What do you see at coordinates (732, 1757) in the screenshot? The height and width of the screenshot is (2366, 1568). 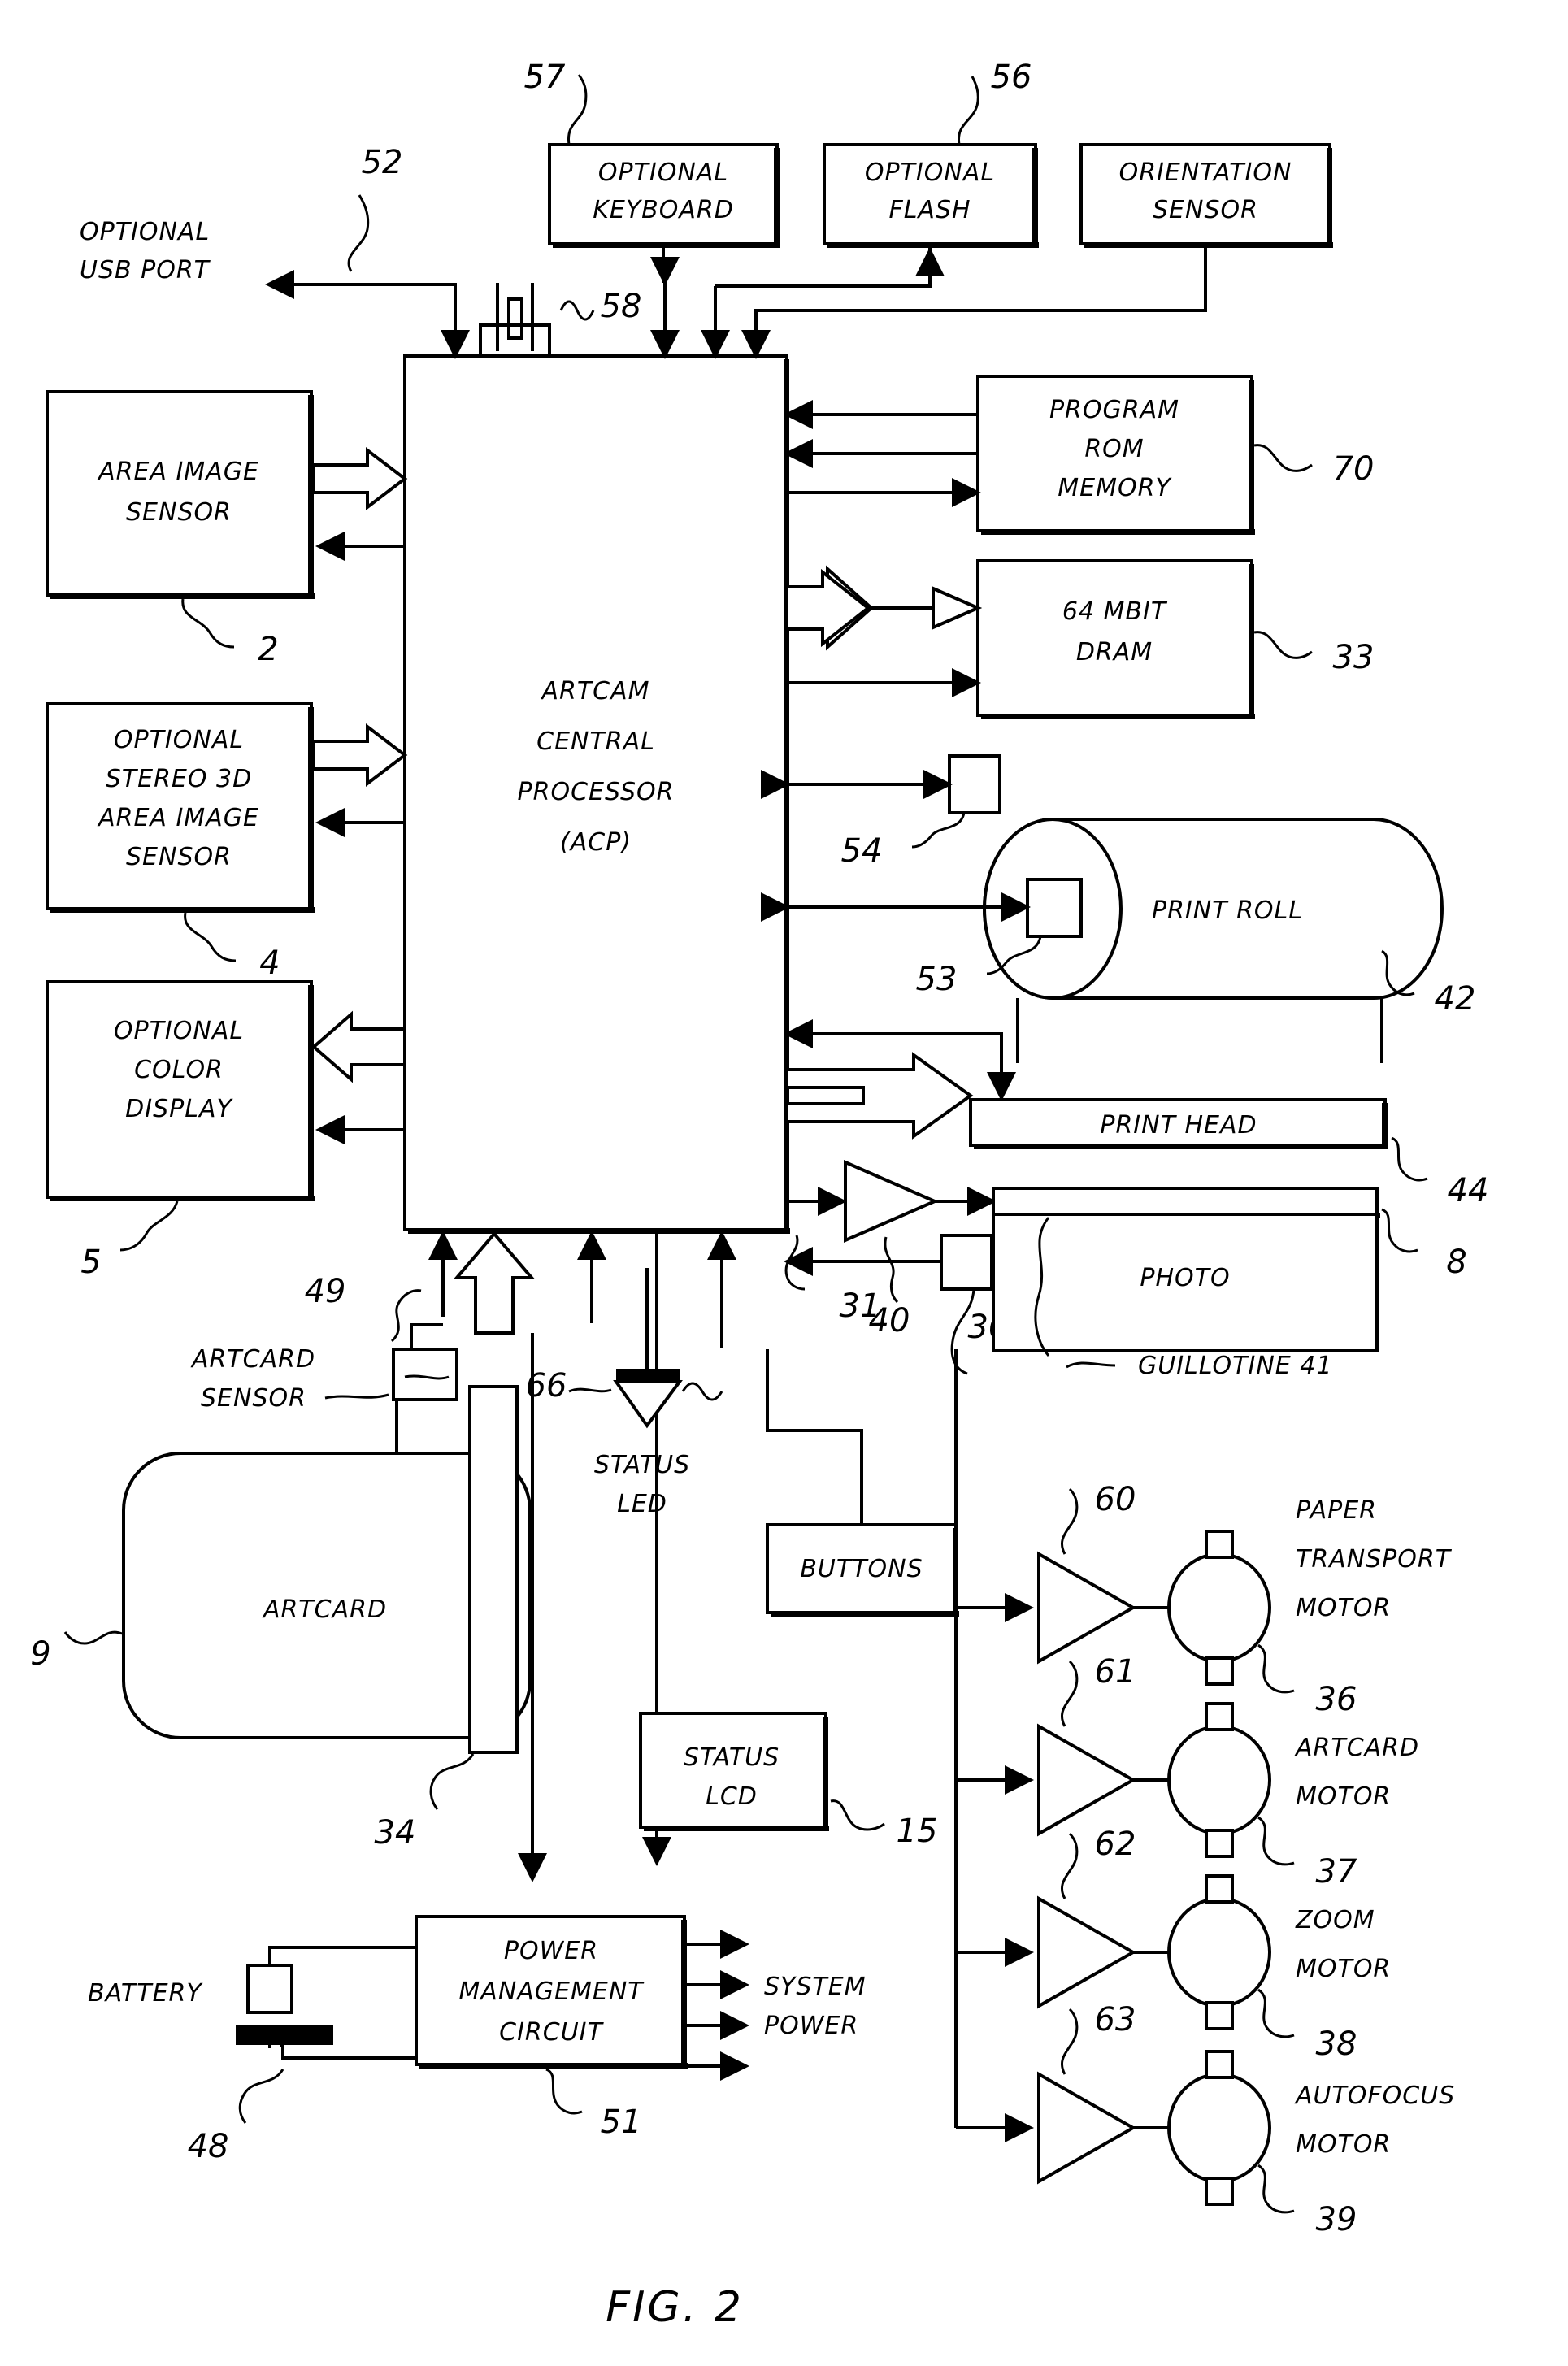 I see `block-label: STATUS` at bounding box center [732, 1757].